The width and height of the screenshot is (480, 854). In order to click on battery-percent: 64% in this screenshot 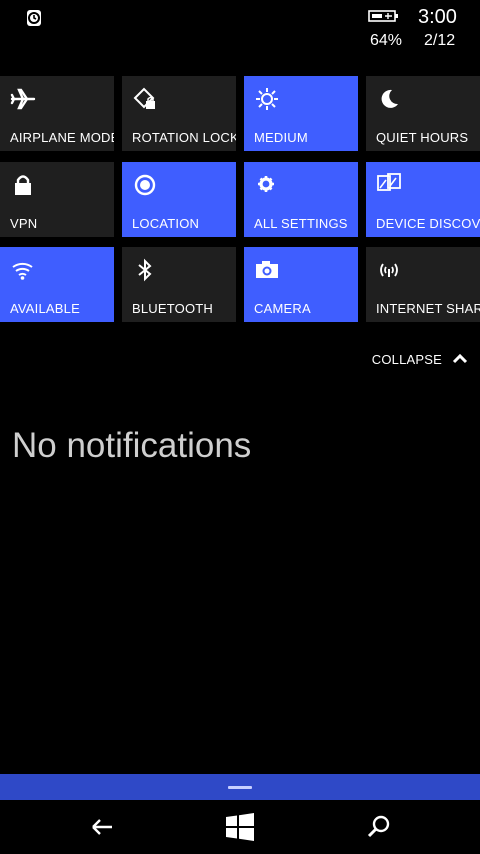, I will do `click(386, 40)`.